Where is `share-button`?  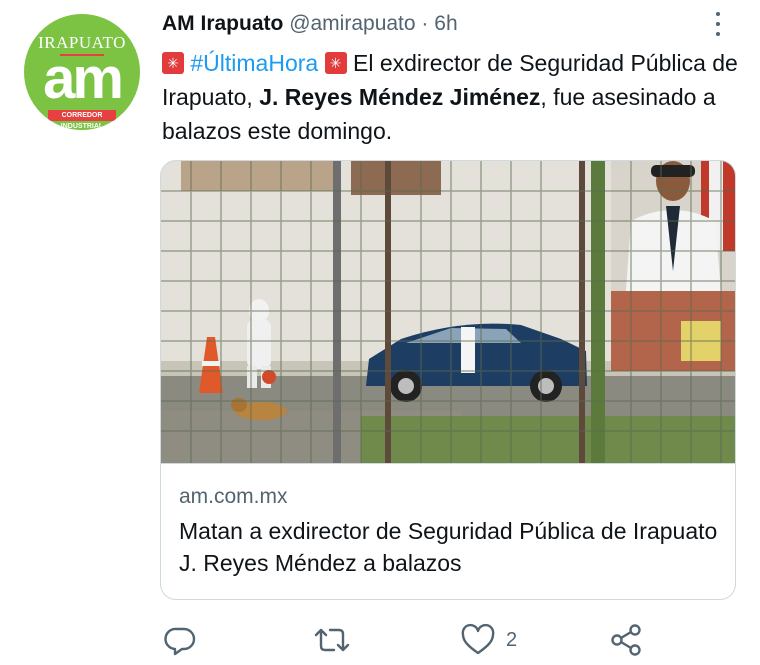
share-button is located at coordinates (626, 640).